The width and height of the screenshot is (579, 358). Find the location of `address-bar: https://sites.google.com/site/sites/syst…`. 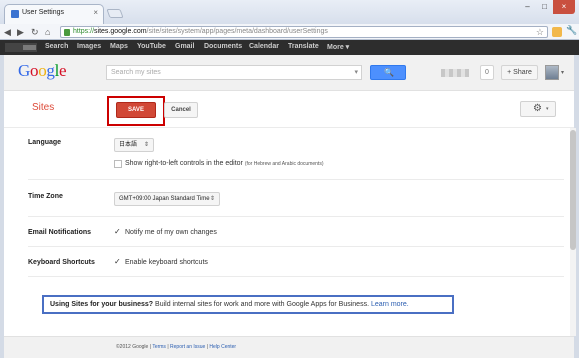

address-bar: https://sites.google.com/site/sites/syst… is located at coordinates (304, 32).